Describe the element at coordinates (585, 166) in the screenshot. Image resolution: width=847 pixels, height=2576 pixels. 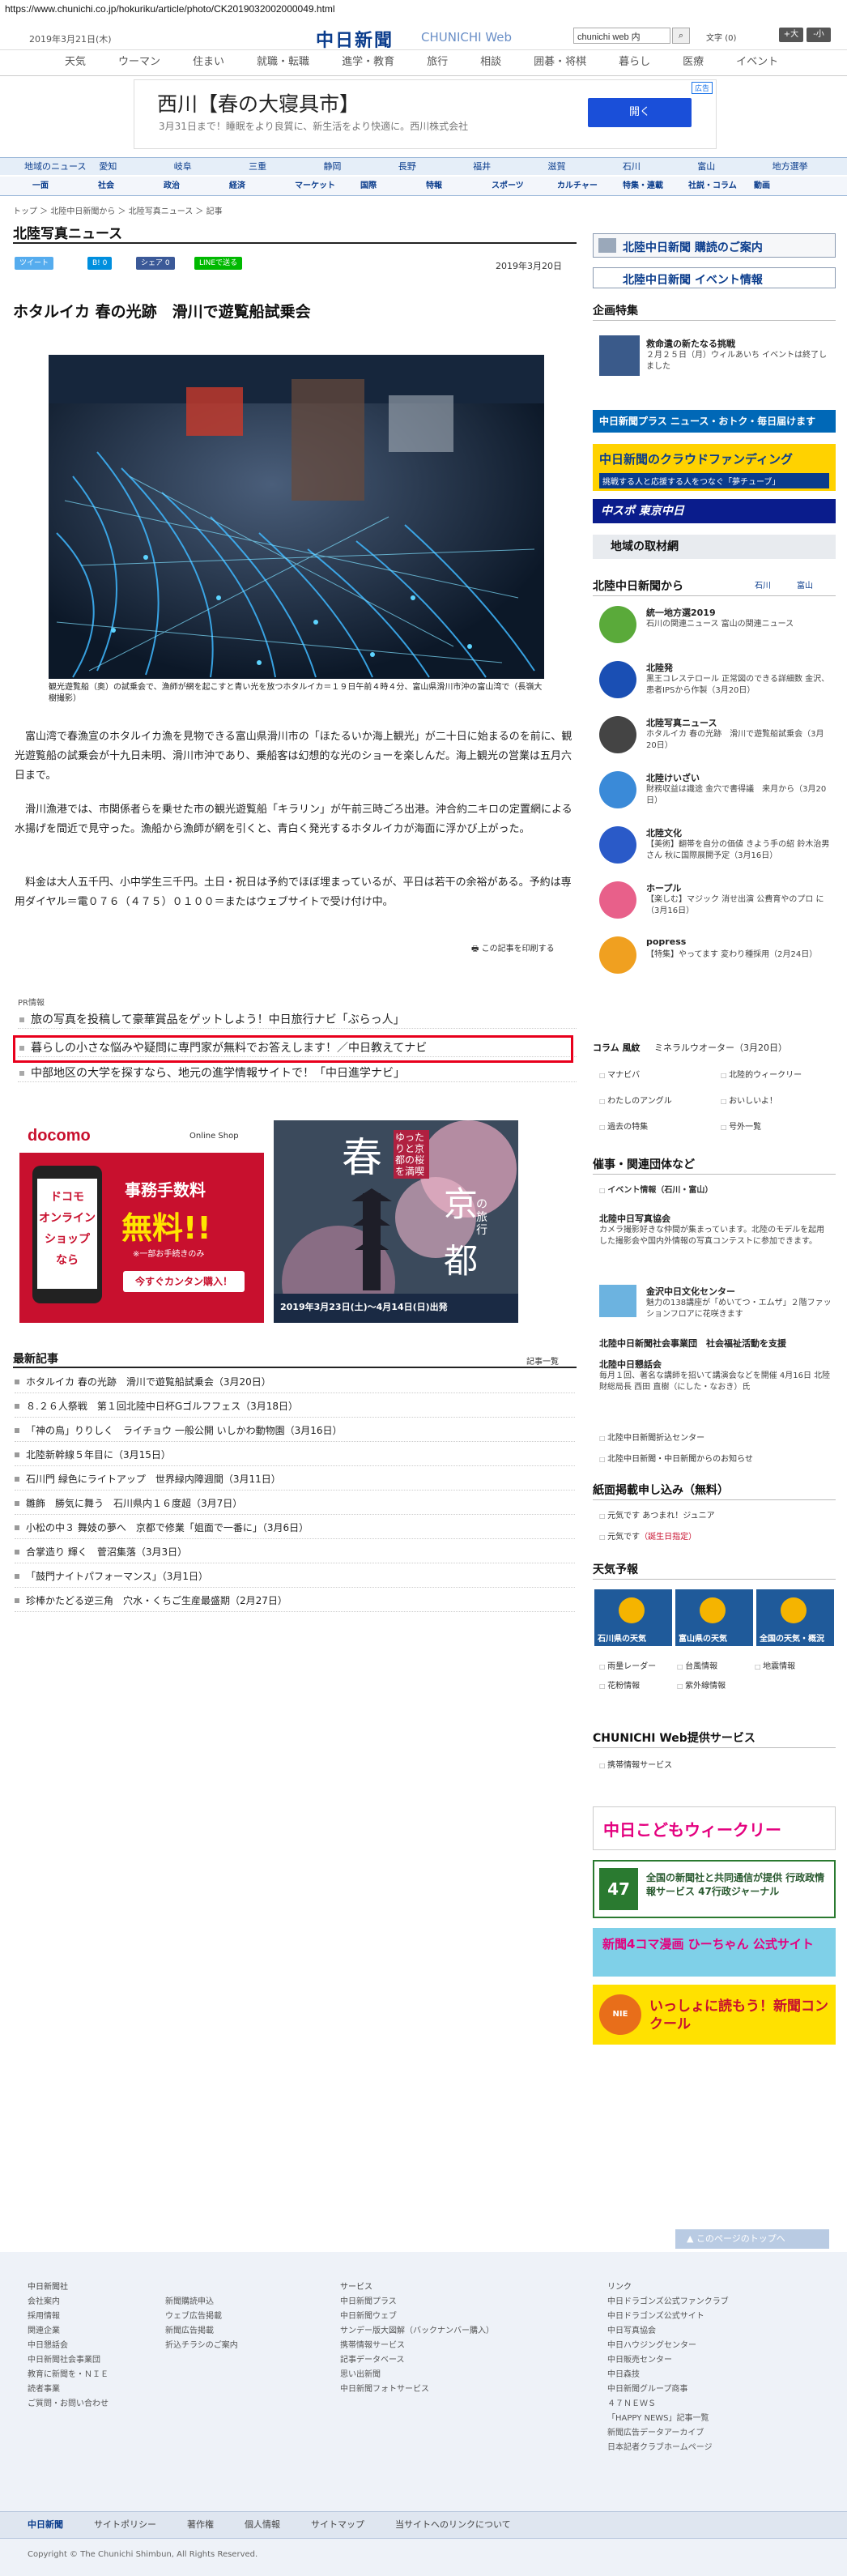
I see `category-nav-item: 滋賀` at that location.